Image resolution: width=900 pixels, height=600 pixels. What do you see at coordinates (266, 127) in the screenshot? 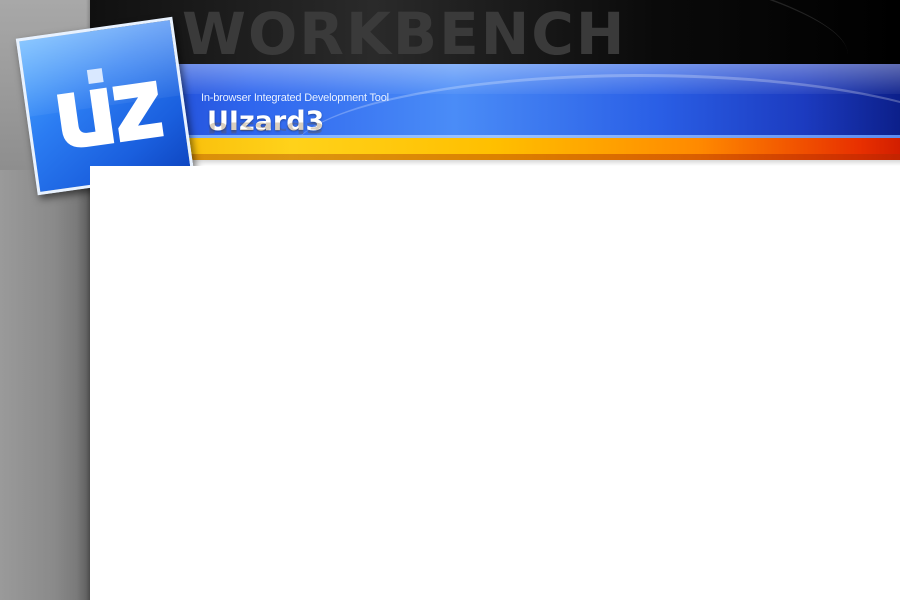
I see `product-name-reflection: UIzard3` at bounding box center [266, 127].